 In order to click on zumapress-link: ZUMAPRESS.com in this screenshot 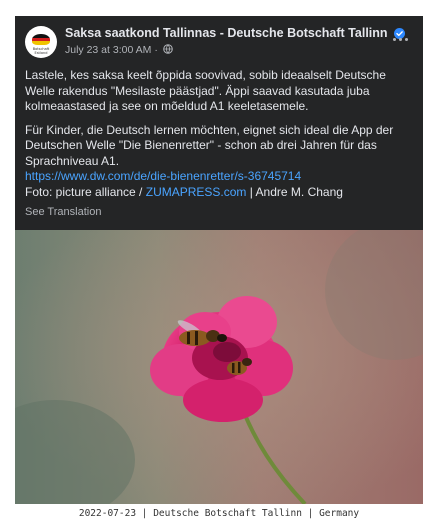, I will do `click(196, 192)`.